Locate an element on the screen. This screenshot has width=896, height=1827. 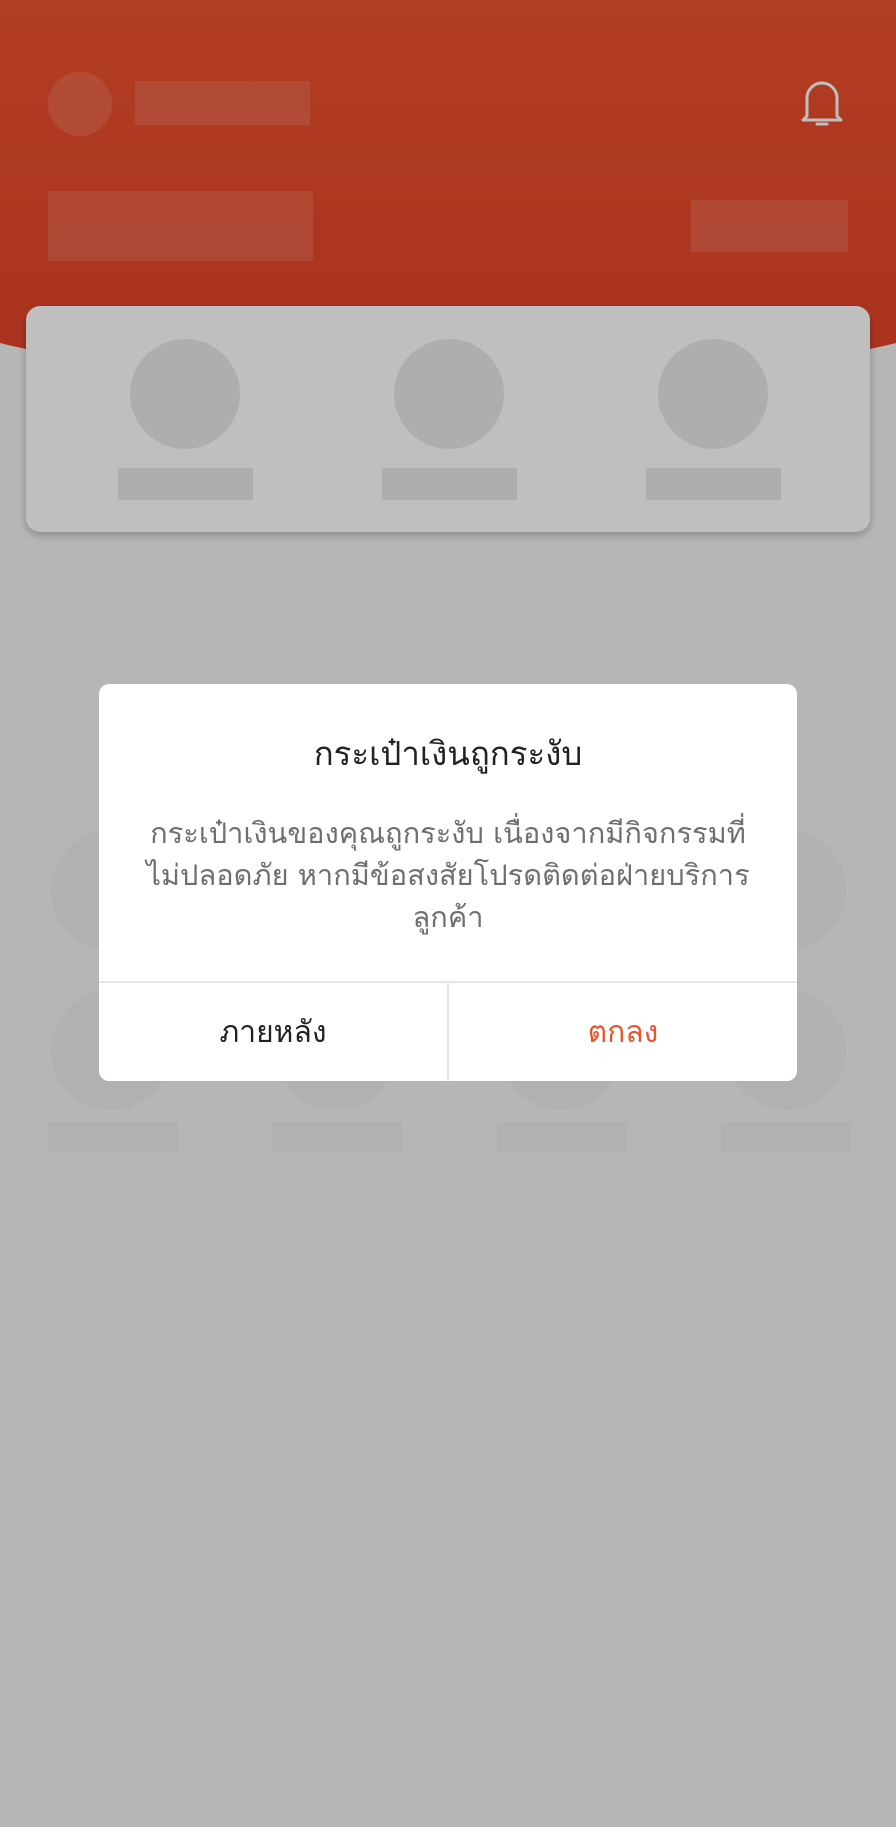
later-button: ภายหลัง is located at coordinates (273, 1032).